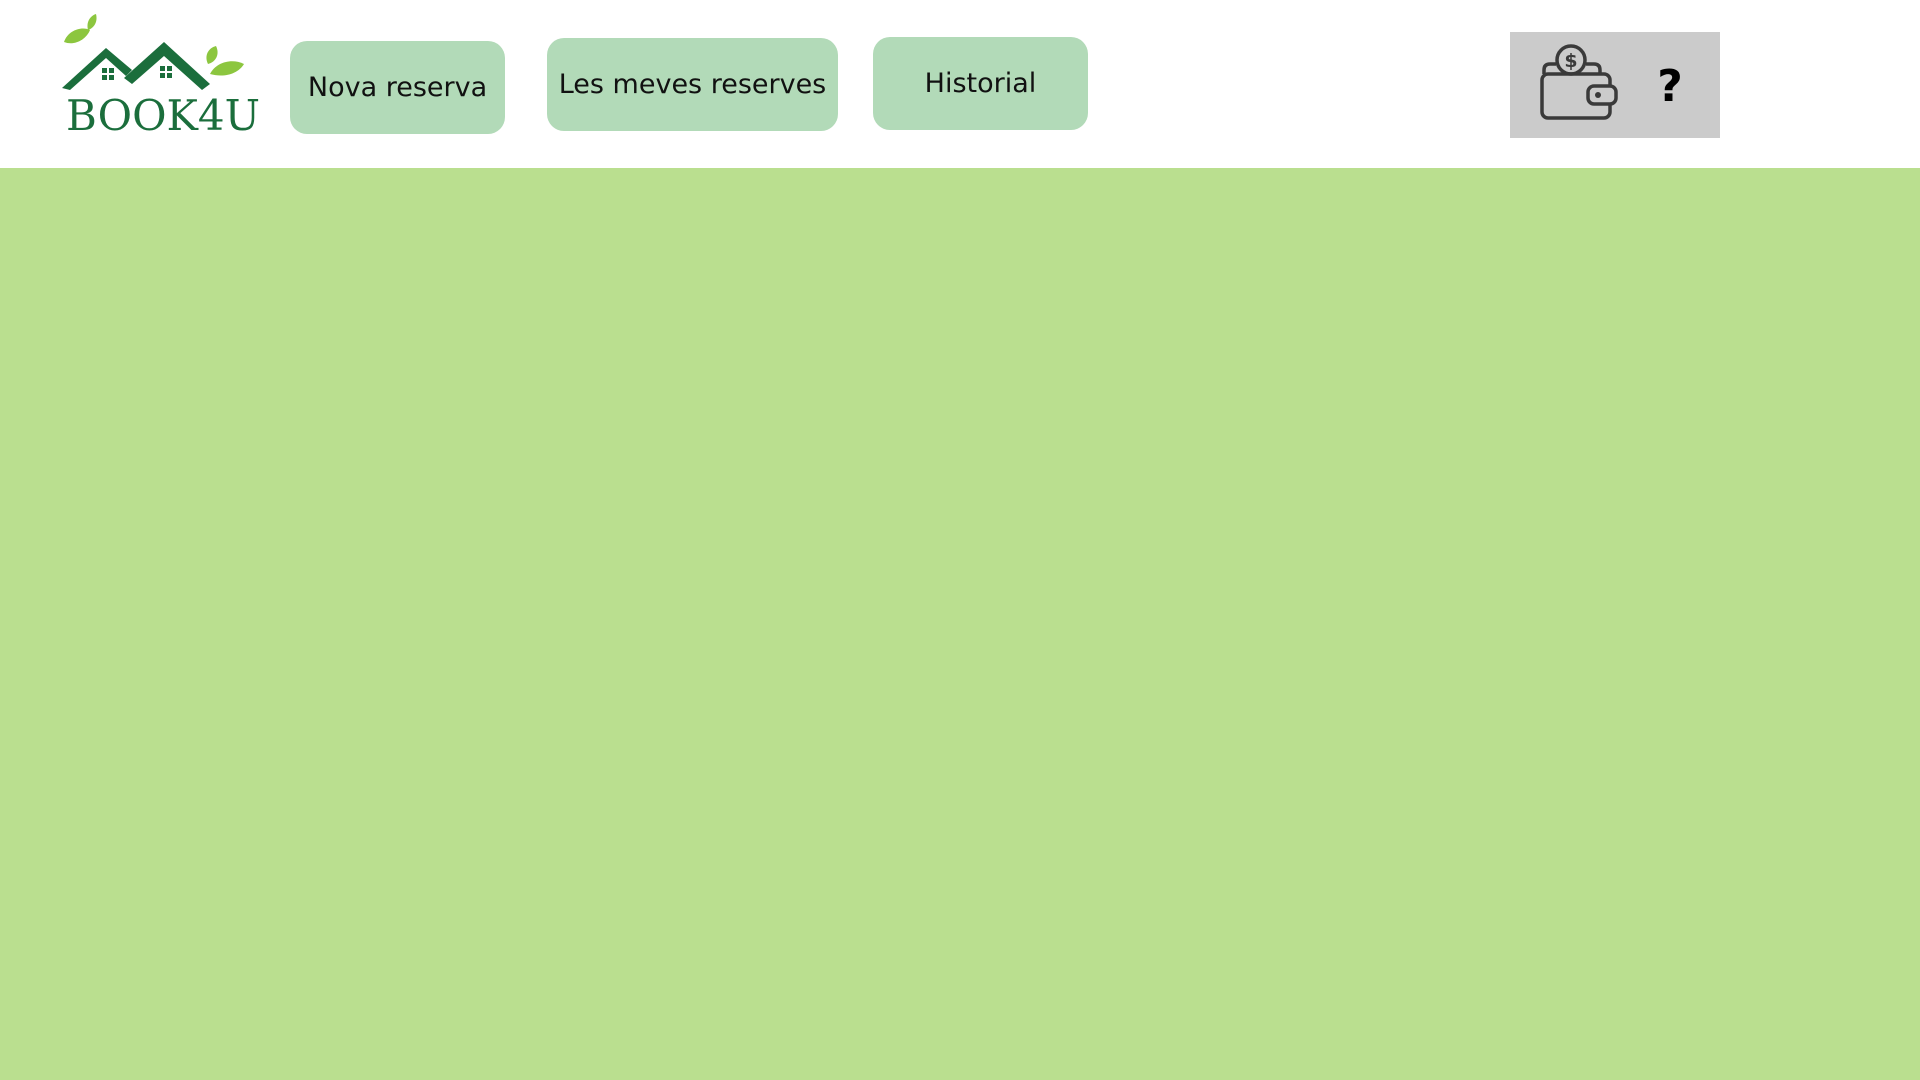 The height and width of the screenshot is (1080, 1920). What do you see at coordinates (153, 52) in the screenshot?
I see `houses-leaves-logo-icon` at bounding box center [153, 52].